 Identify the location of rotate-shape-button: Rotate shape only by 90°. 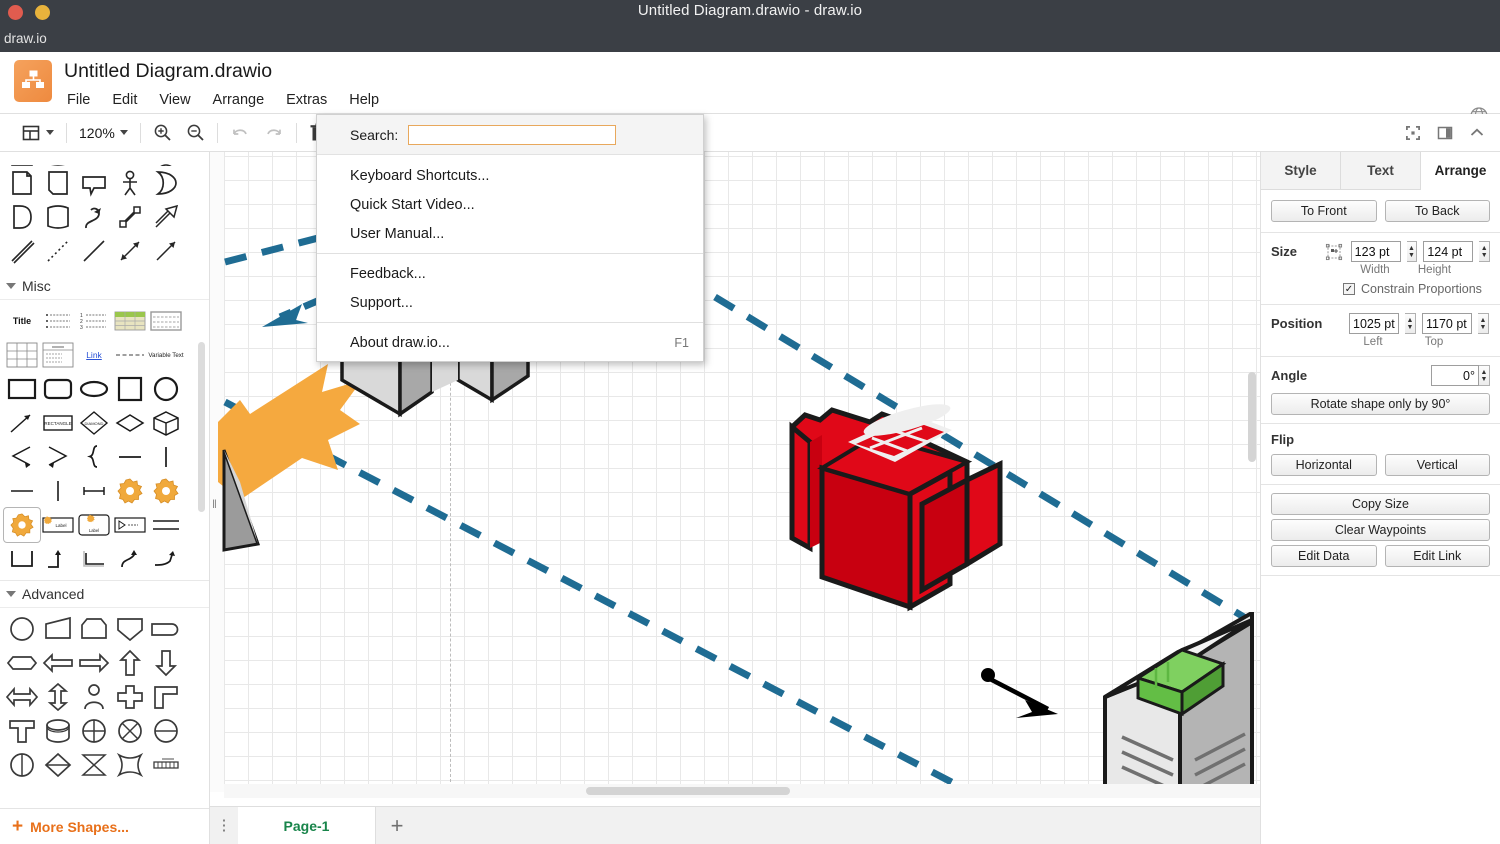
(1380, 404).